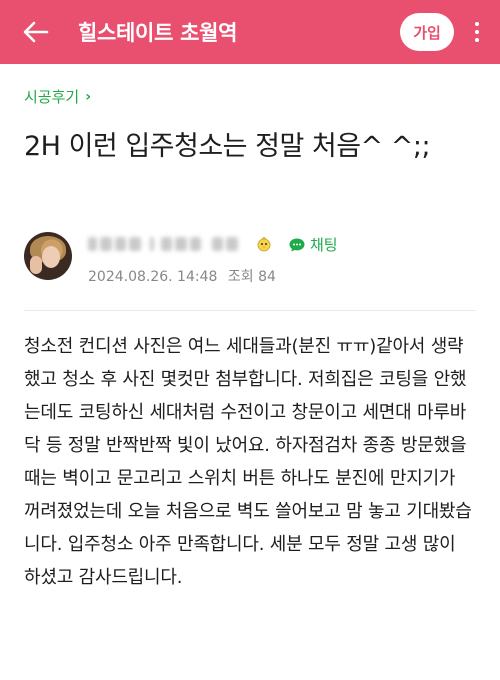  I want to click on chat-button: 채팅, so click(313, 244).